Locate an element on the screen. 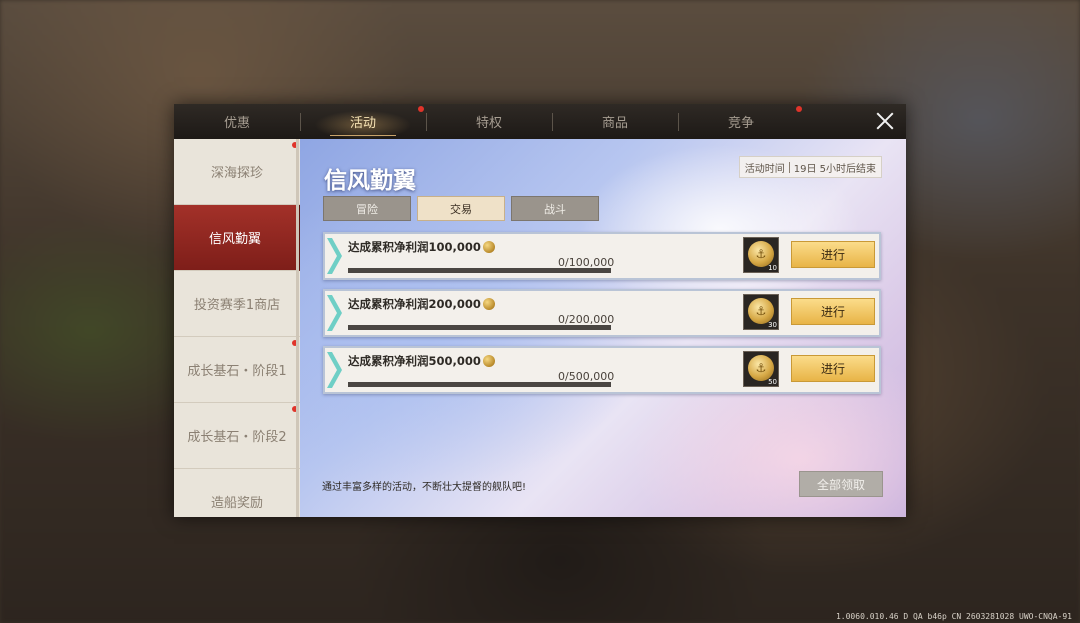  sidebar-item-trade-wind: 信风勤翼 is located at coordinates (237, 238).